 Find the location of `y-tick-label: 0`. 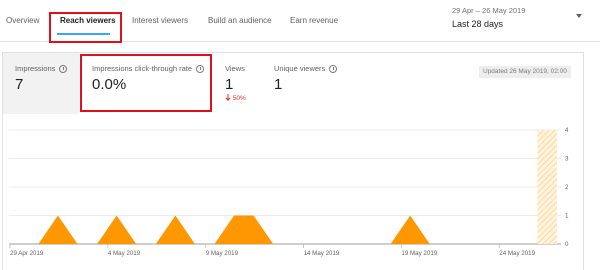

y-tick-label: 0 is located at coordinates (567, 244).